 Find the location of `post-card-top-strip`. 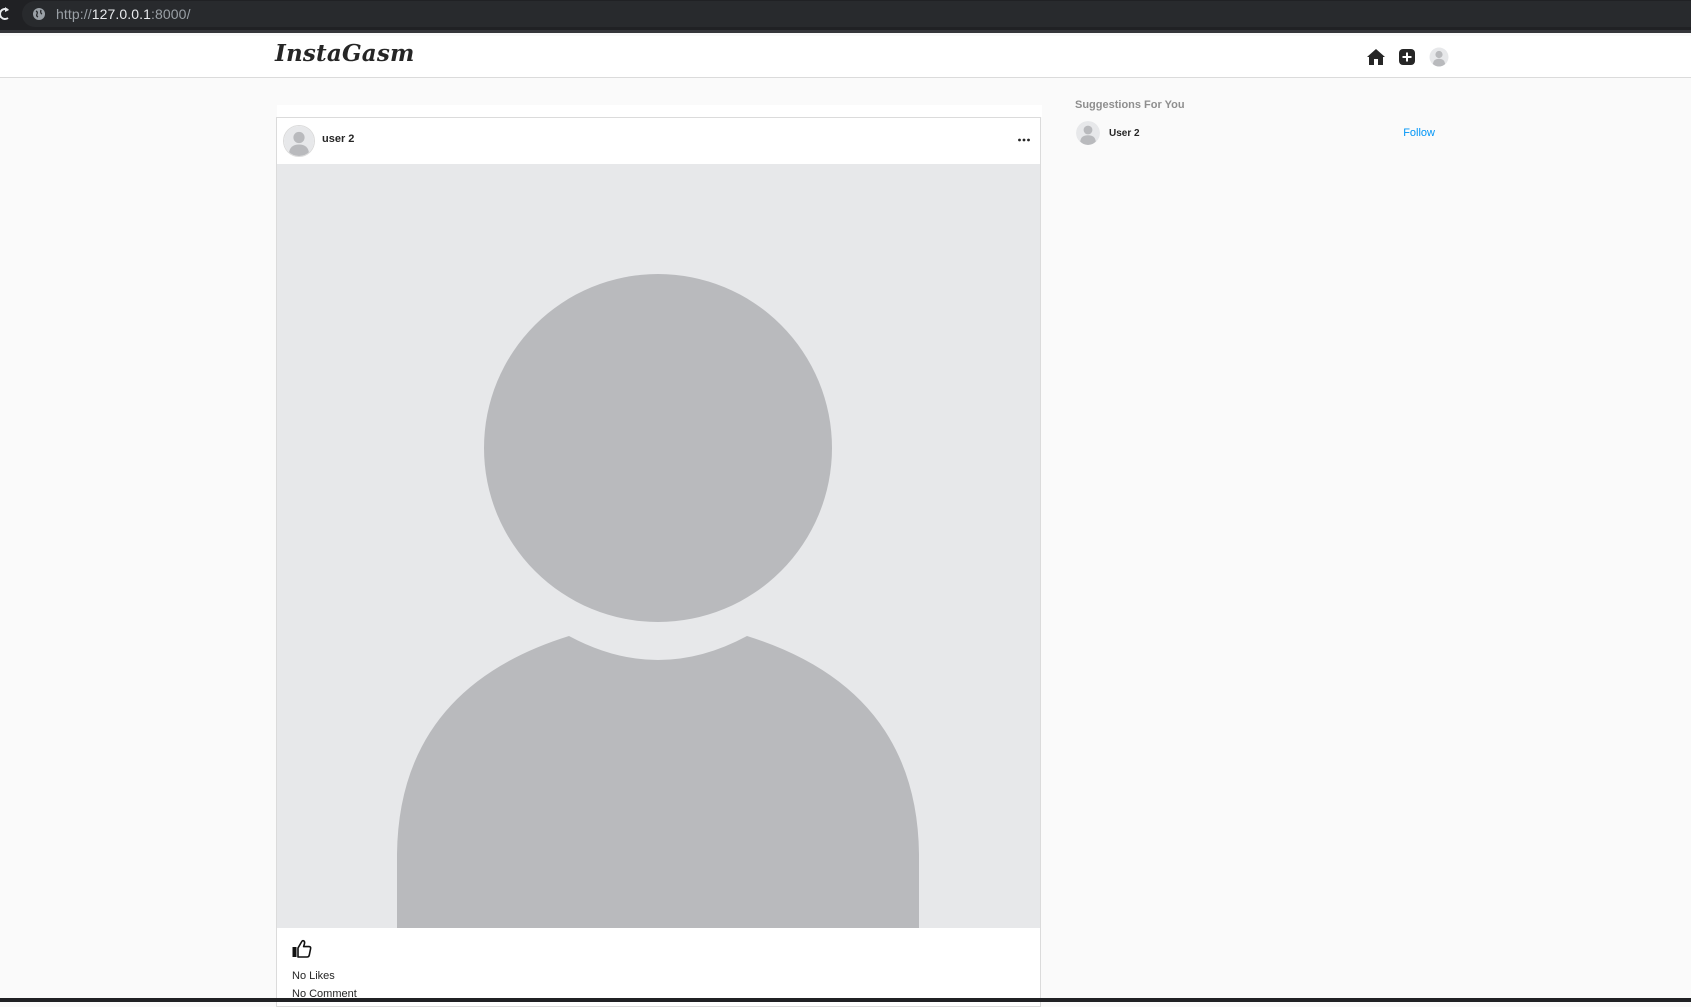

post-card-top-strip is located at coordinates (659, 111).